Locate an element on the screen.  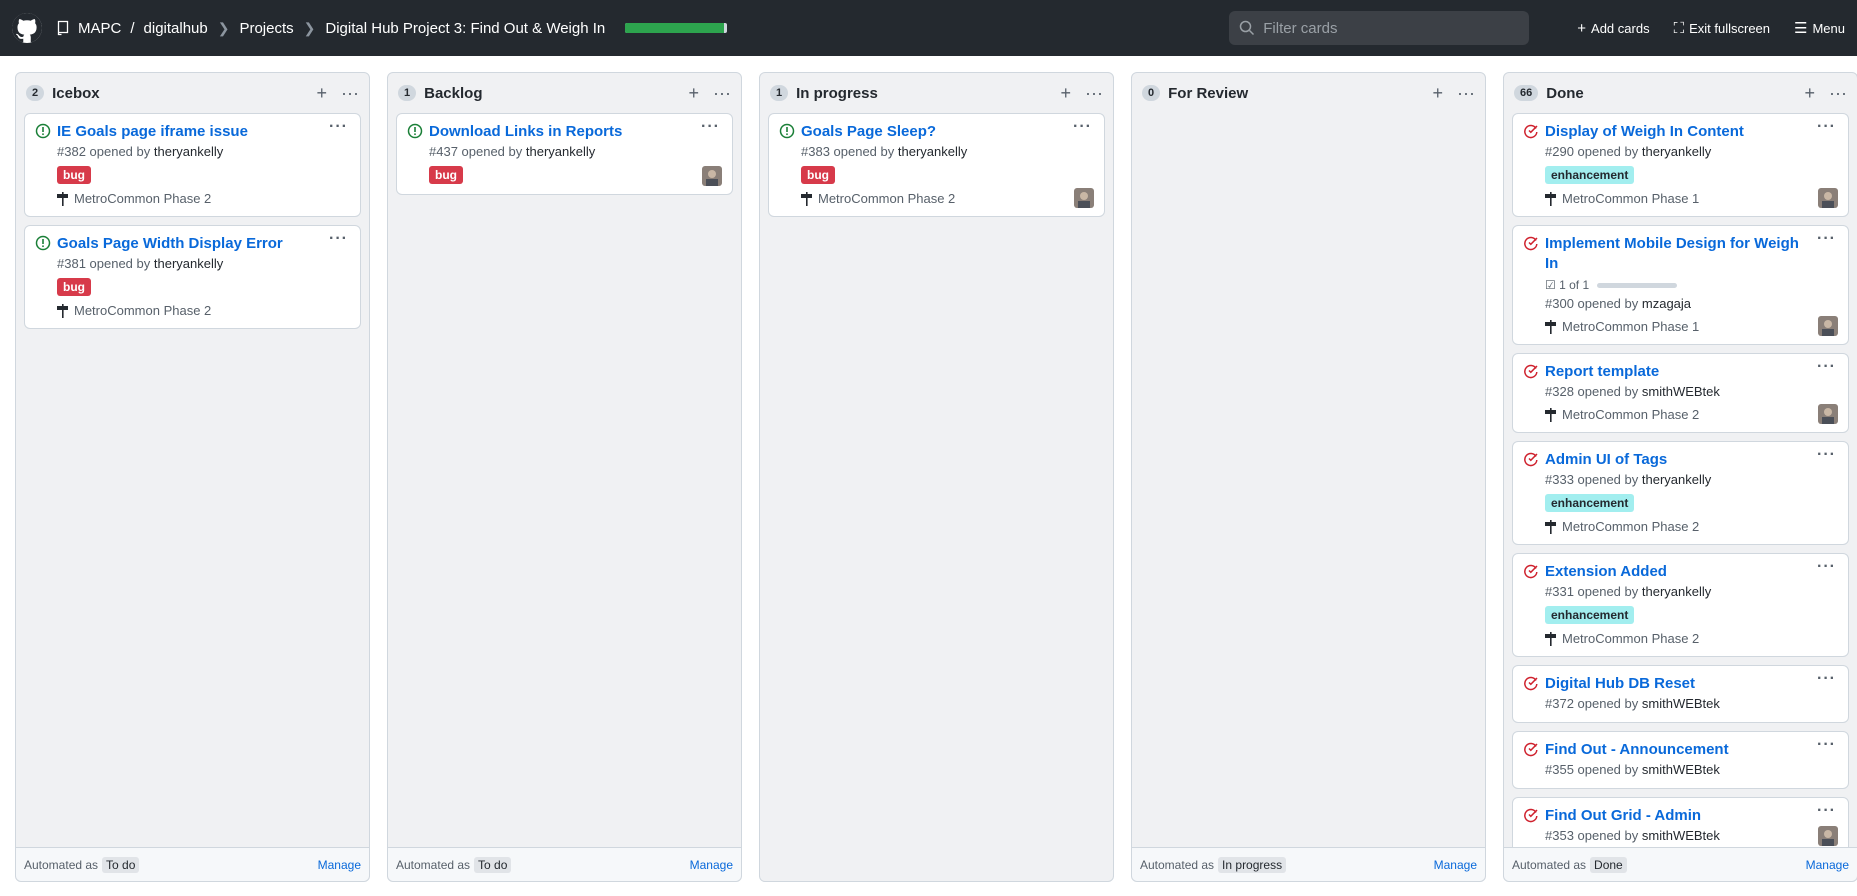
github-logo-icon is located at coordinates (27, 28).